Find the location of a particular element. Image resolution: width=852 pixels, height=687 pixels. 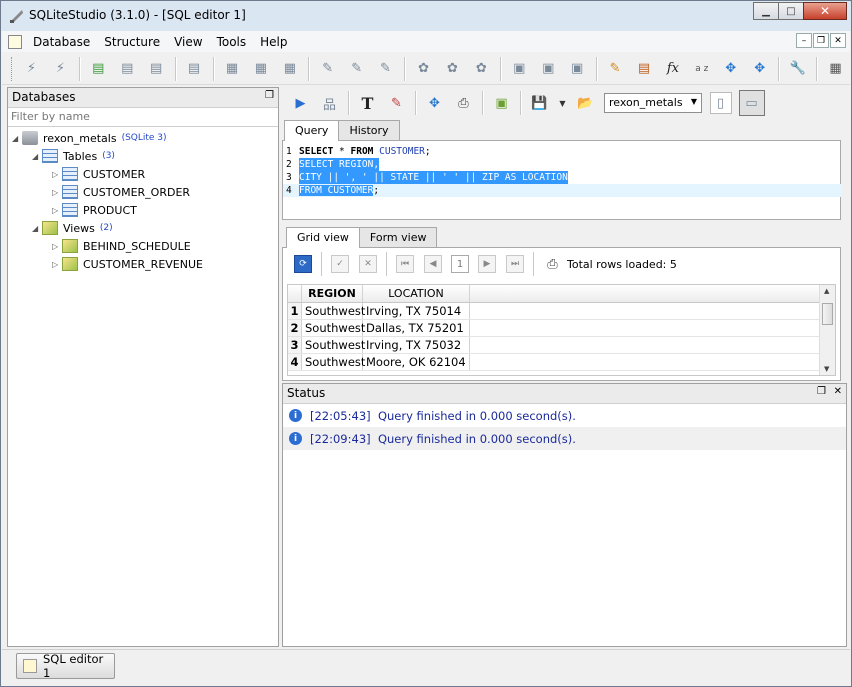

previous-page-icon: ◀ is located at coordinates (433, 264).